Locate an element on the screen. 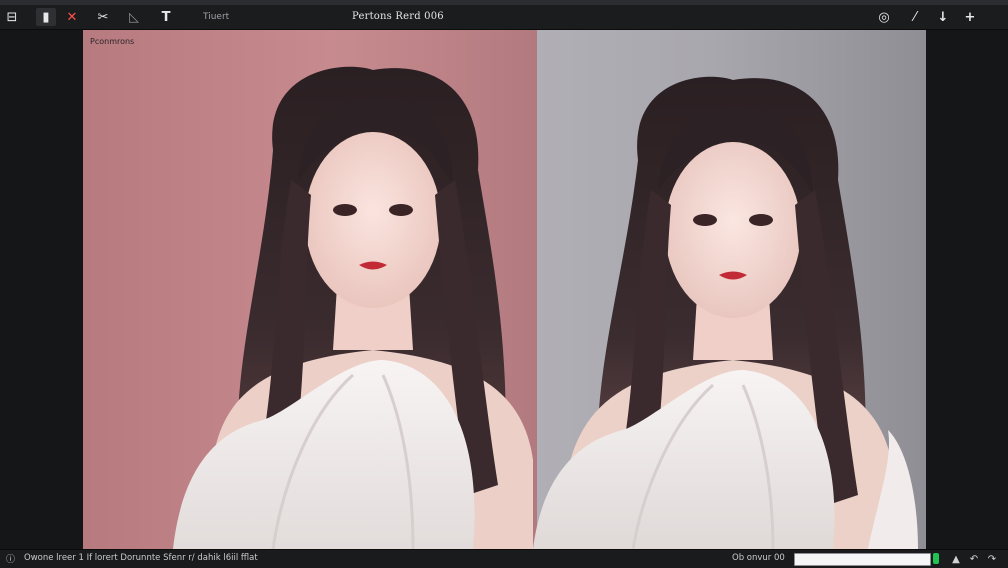 The width and height of the screenshot is (1008, 568). scissors-icon: ✂ is located at coordinates (103, 17).